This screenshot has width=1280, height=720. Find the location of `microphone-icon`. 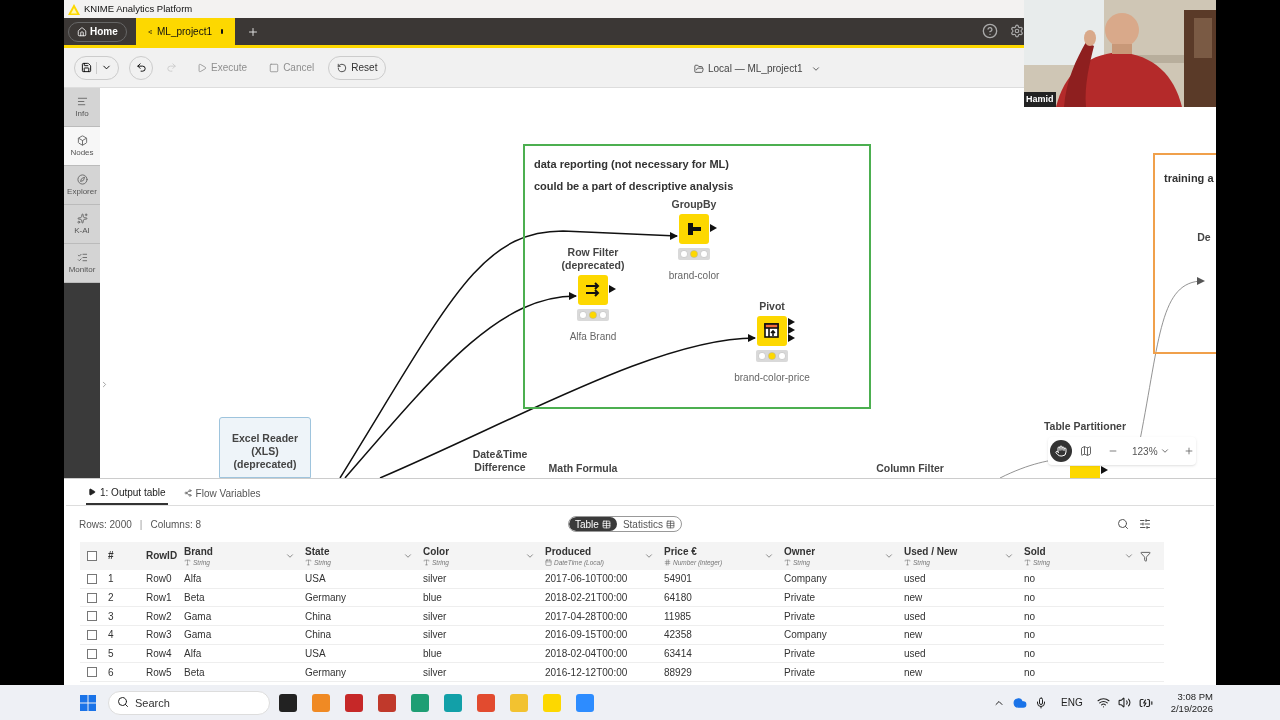

microphone-icon is located at coordinates (1041, 702).